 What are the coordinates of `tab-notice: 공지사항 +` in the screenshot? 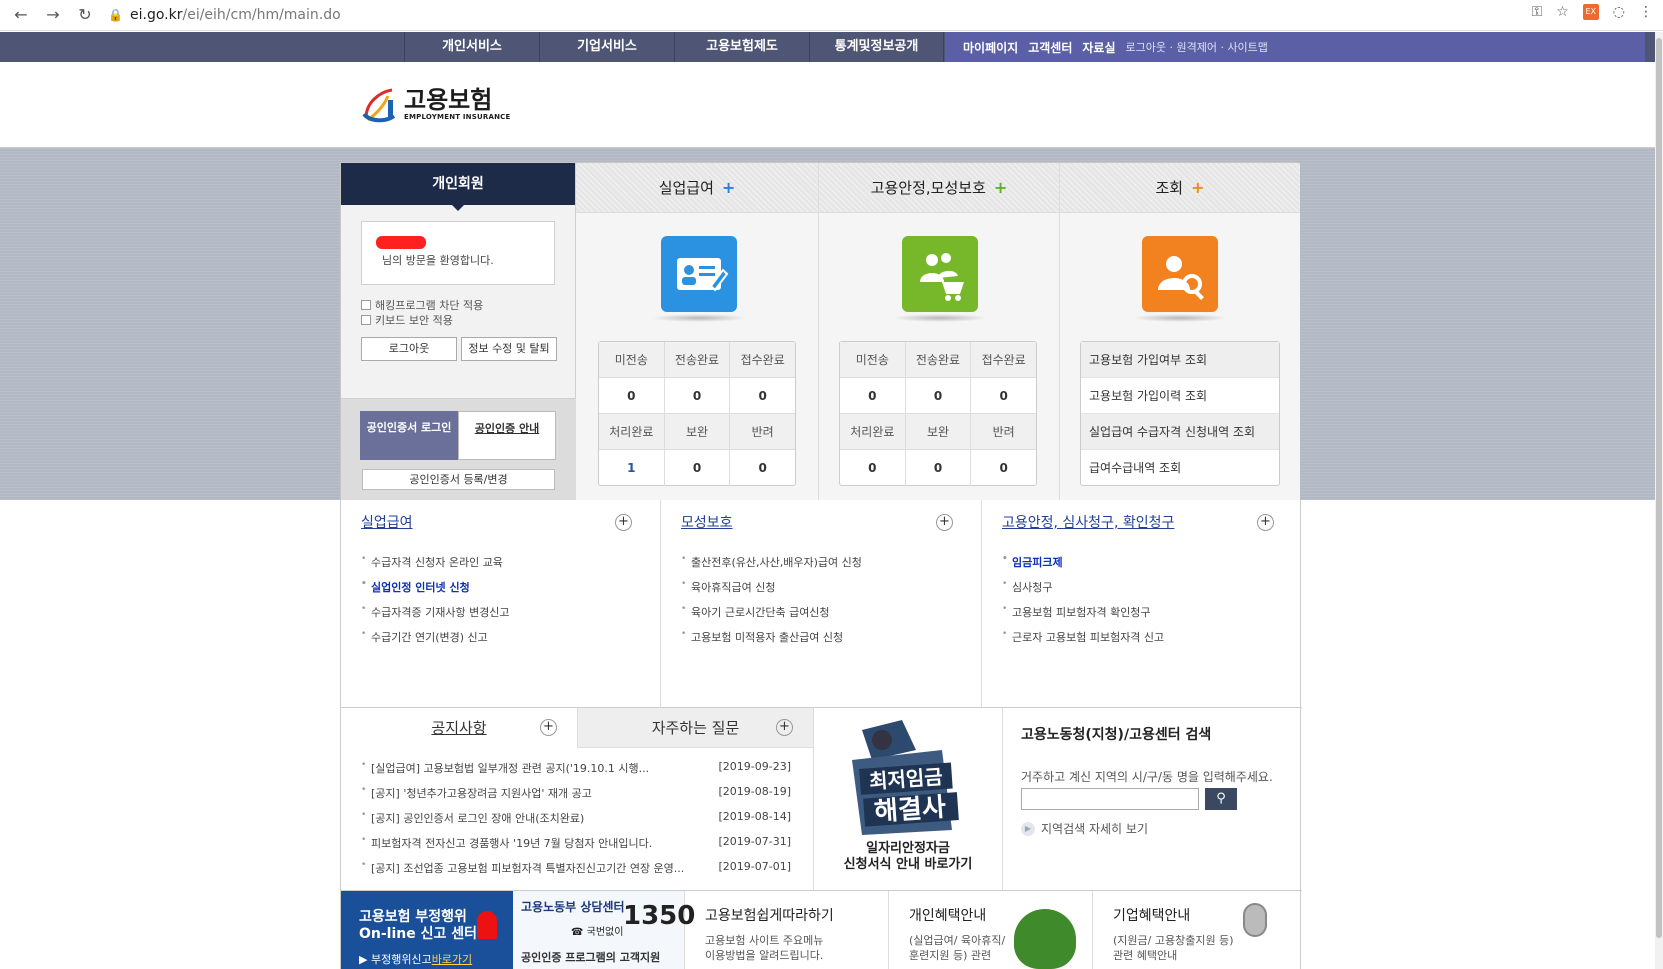 It's located at (459, 728).